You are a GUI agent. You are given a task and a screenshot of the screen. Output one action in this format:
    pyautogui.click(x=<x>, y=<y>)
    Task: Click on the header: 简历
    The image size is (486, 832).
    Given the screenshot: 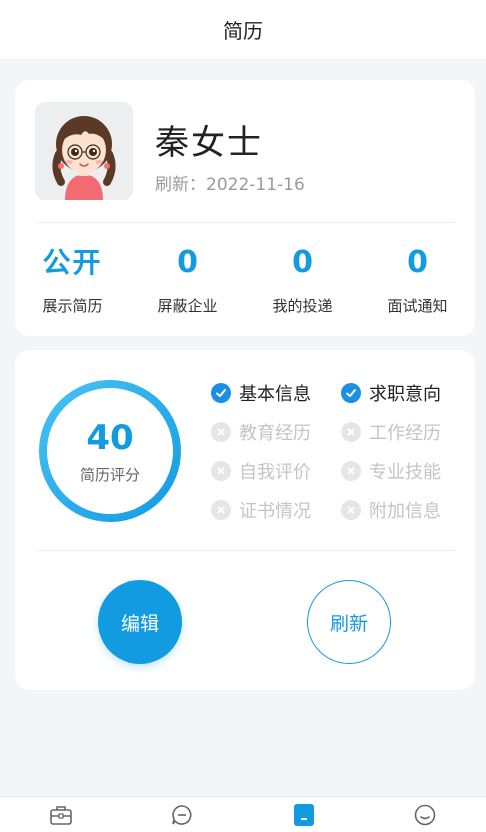 What is the action you would take?
    pyautogui.click(x=243, y=30)
    